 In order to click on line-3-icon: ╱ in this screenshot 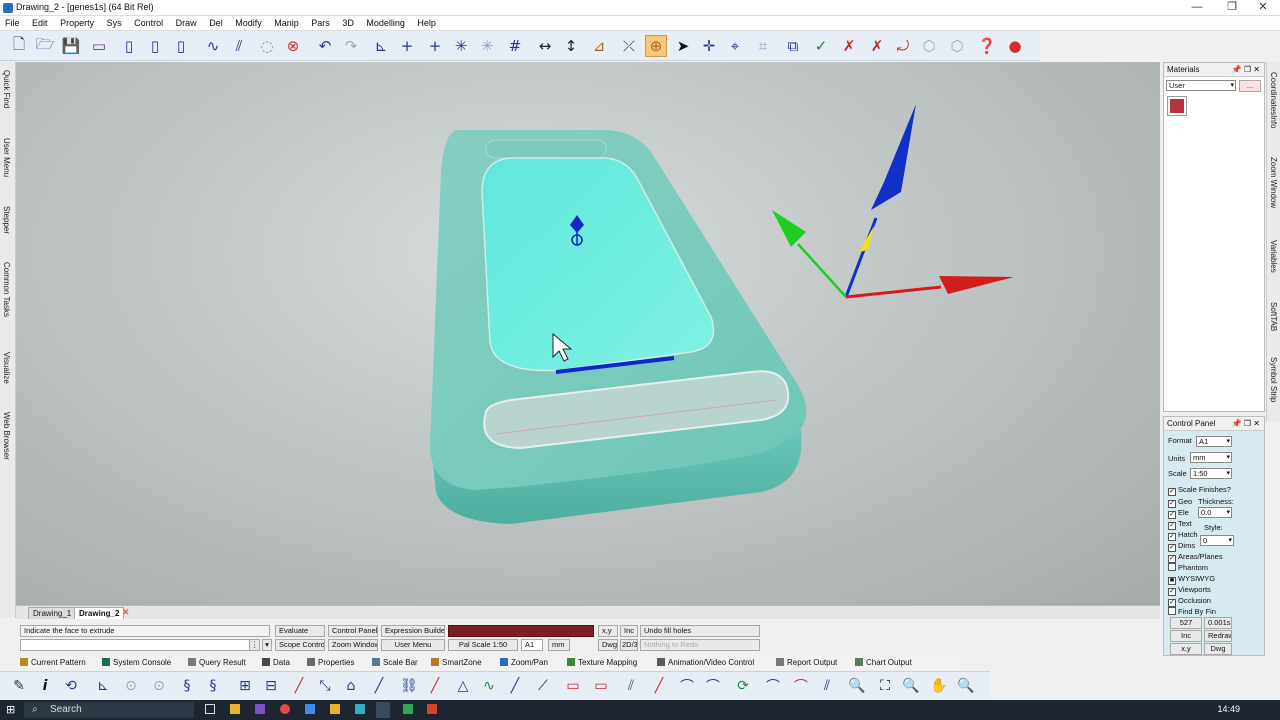, I will do `click(659, 686)`.